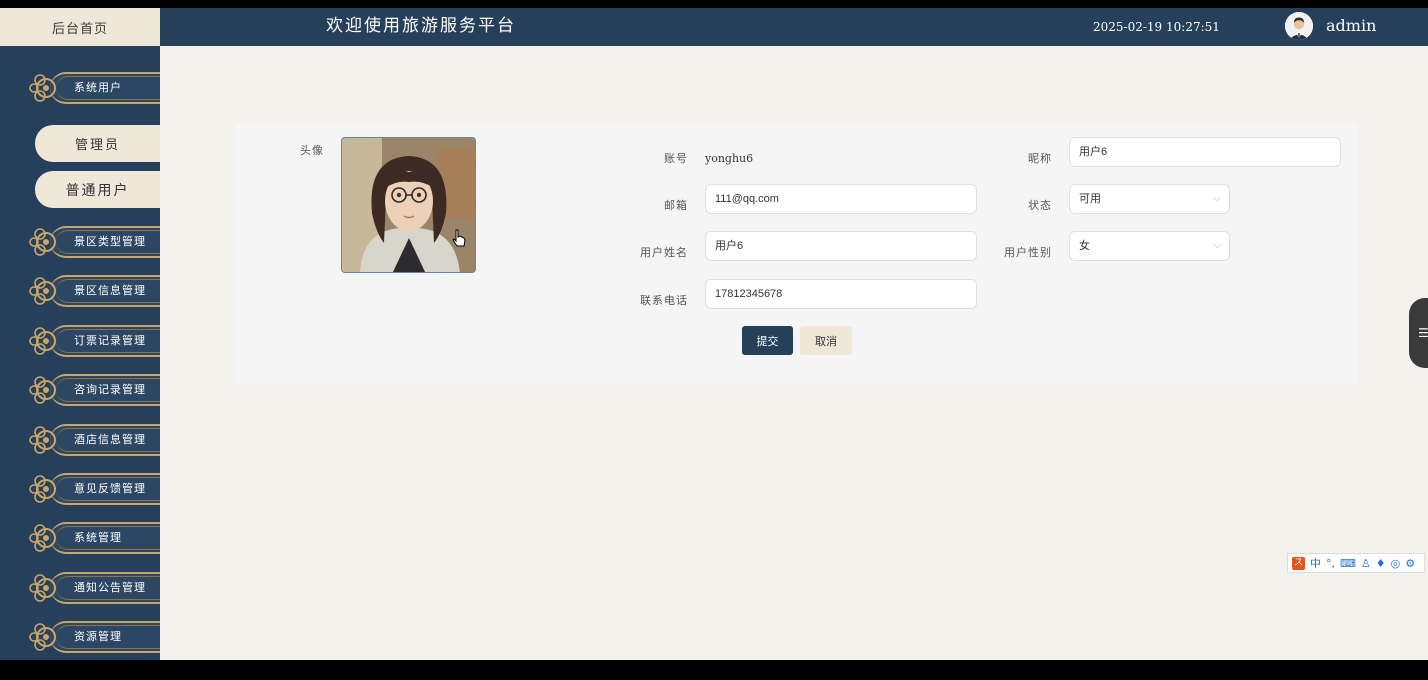 This screenshot has height=680, width=1428. What do you see at coordinates (1330, 563) in the screenshot?
I see `punctuation-icon: °,` at bounding box center [1330, 563].